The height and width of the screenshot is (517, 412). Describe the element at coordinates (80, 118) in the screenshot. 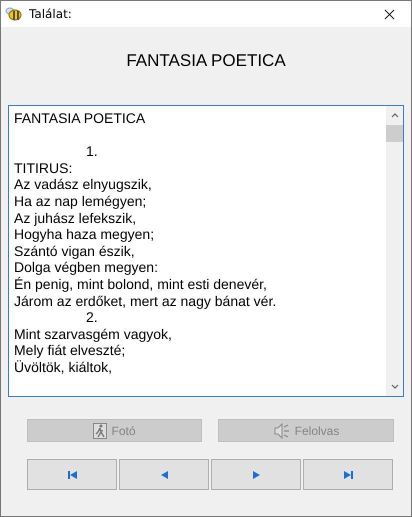

I see `text-line: FANTASIA POETICA` at that location.